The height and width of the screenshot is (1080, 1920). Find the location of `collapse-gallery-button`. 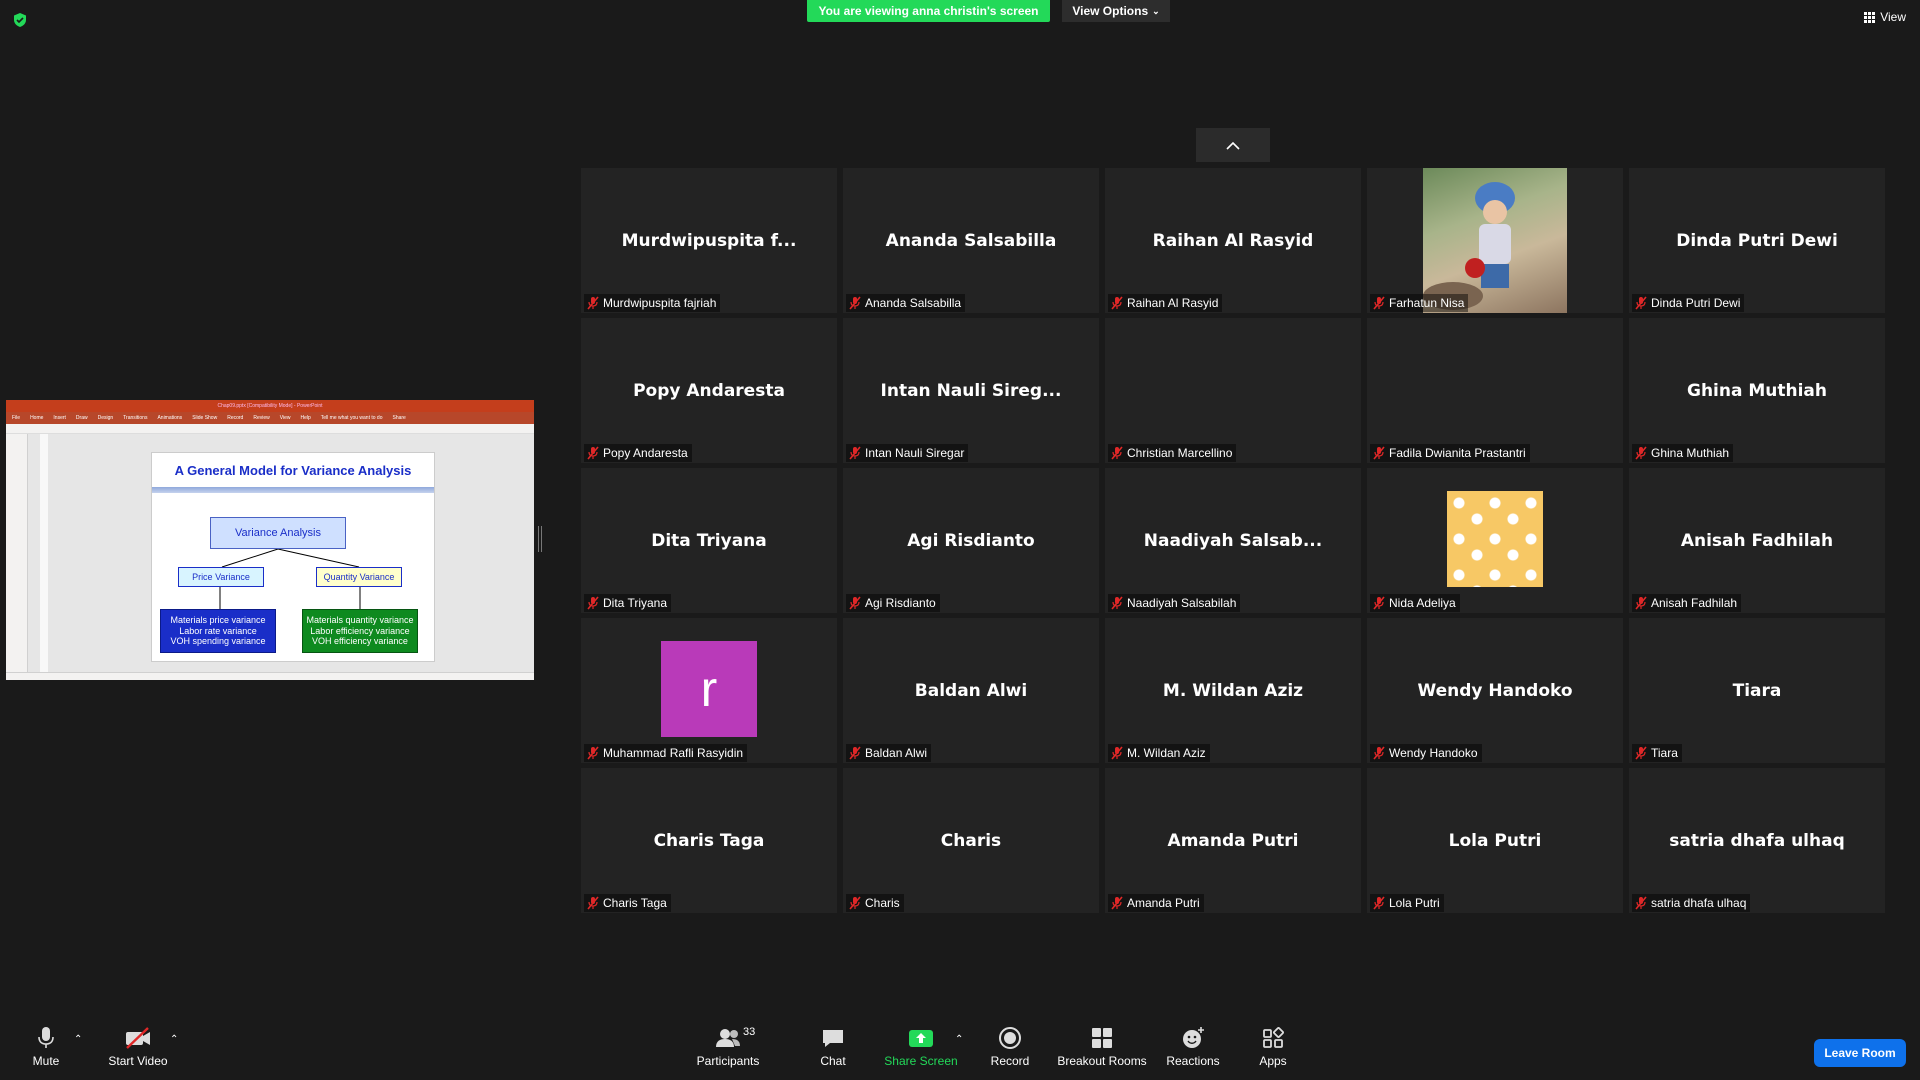

collapse-gallery-button is located at coordinates (1233, 145).